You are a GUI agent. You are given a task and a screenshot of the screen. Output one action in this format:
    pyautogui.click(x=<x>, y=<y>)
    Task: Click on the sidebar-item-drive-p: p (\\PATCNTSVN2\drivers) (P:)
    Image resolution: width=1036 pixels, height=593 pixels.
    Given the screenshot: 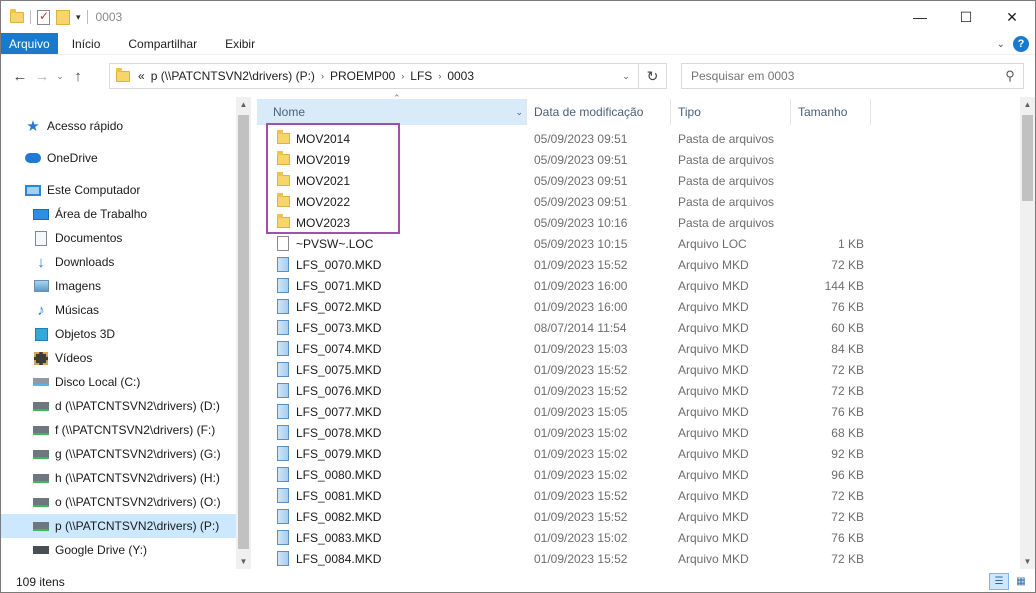 What is the action you would take?
    pyautogui.click(x=118, y=526)
    